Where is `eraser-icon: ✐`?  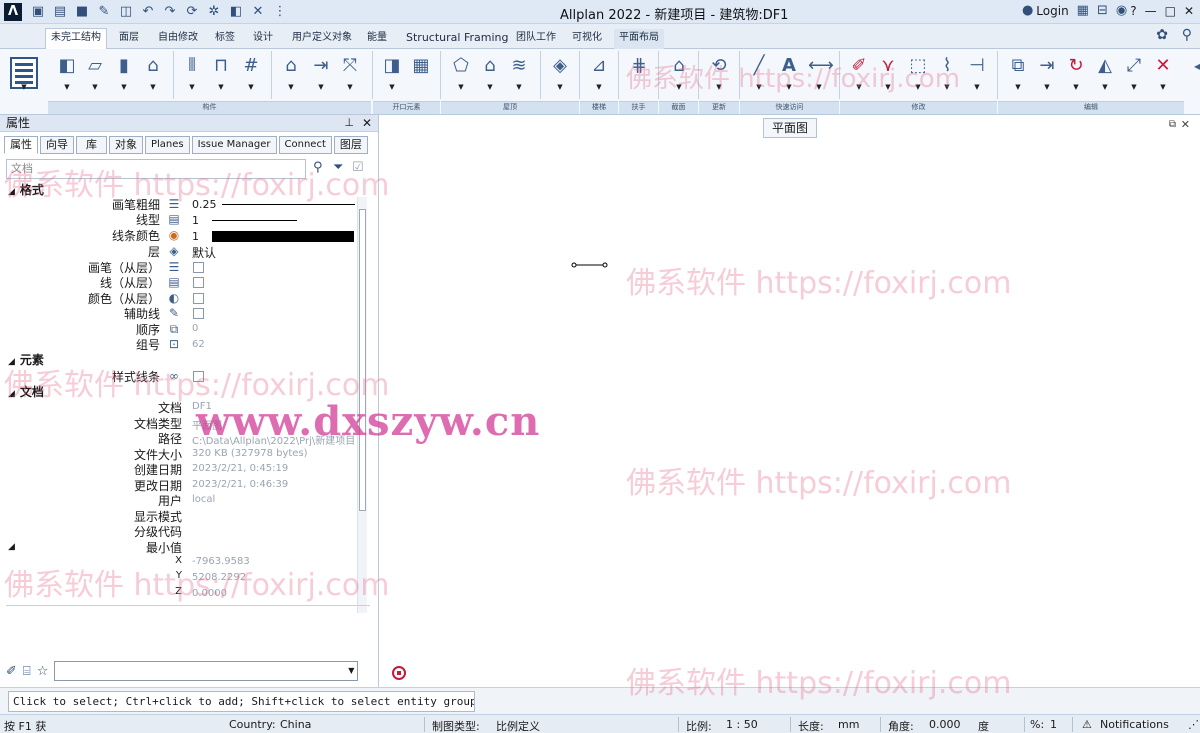
eraser-icon: ✐ is located at coordinates (859, 66).